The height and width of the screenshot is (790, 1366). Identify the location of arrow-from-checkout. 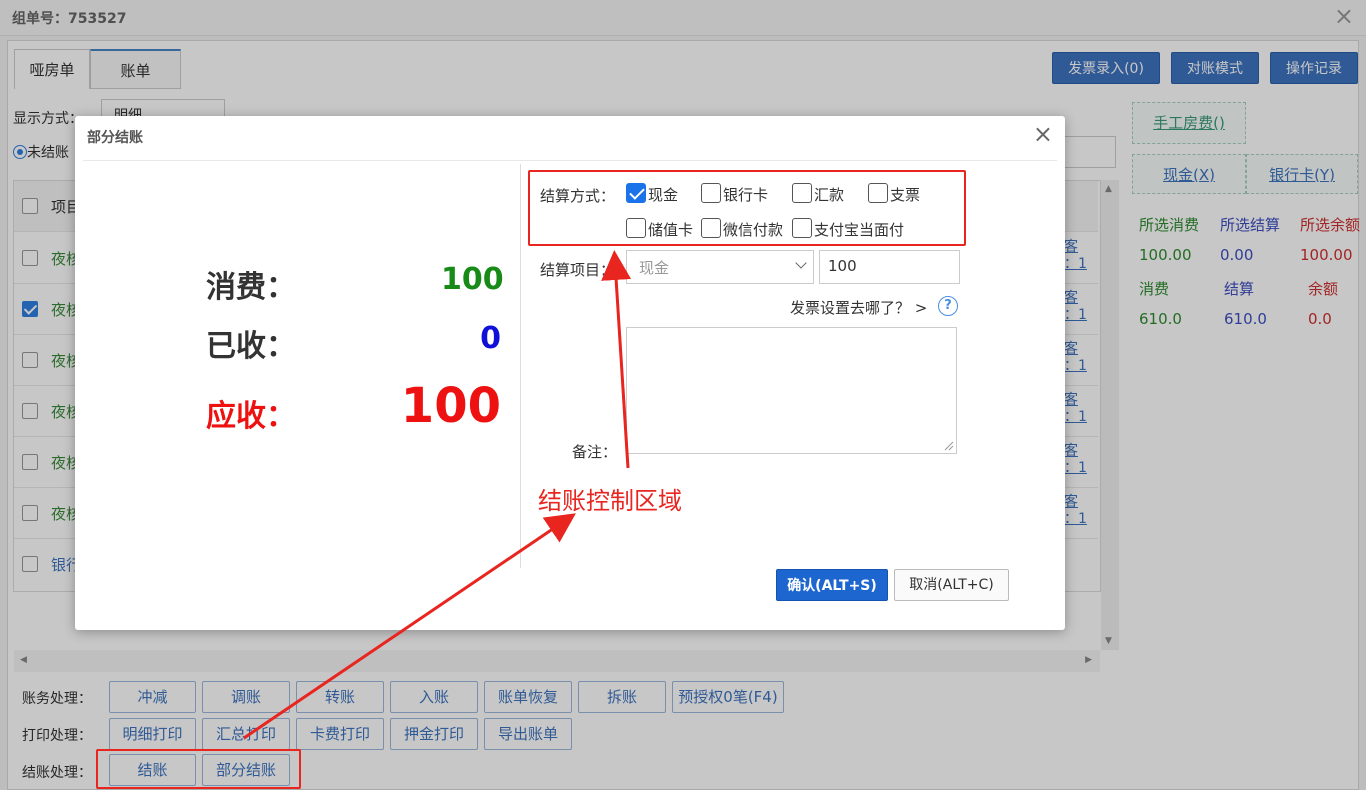
(409, 626).